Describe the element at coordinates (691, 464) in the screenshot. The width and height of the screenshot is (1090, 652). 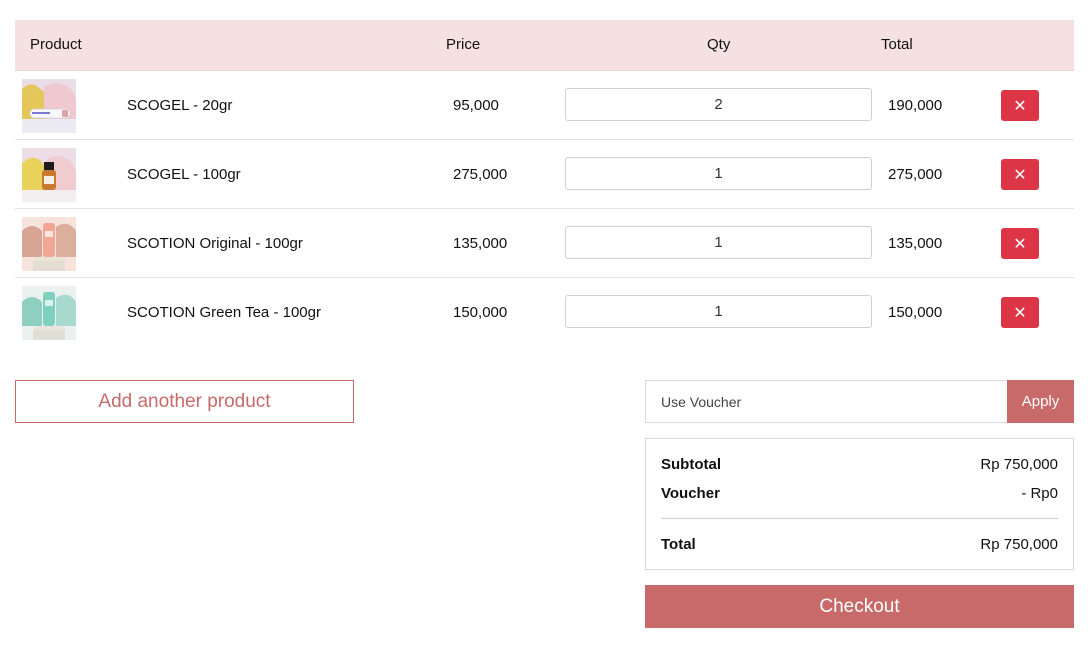
I see `subtotal-label: Subtotal` at that location.